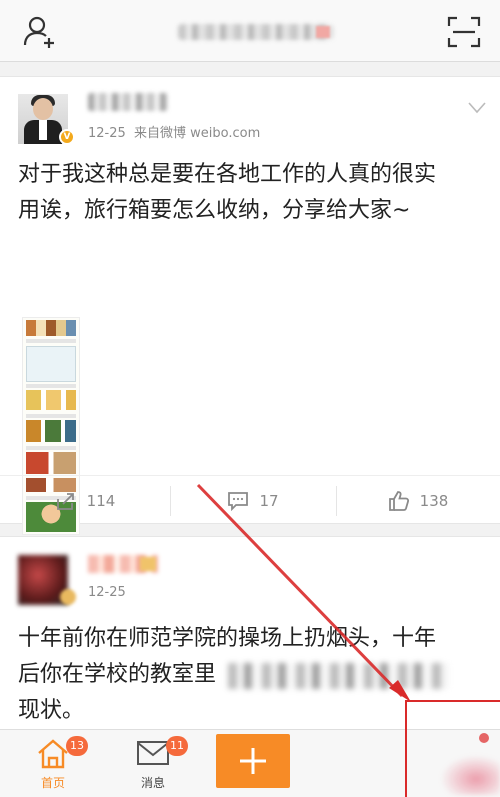 The width and height of the screenshot is (500, 797). Describe the element at coordinates (177, 746) in the screenshot. I see `messages-badge: 11` at that location.